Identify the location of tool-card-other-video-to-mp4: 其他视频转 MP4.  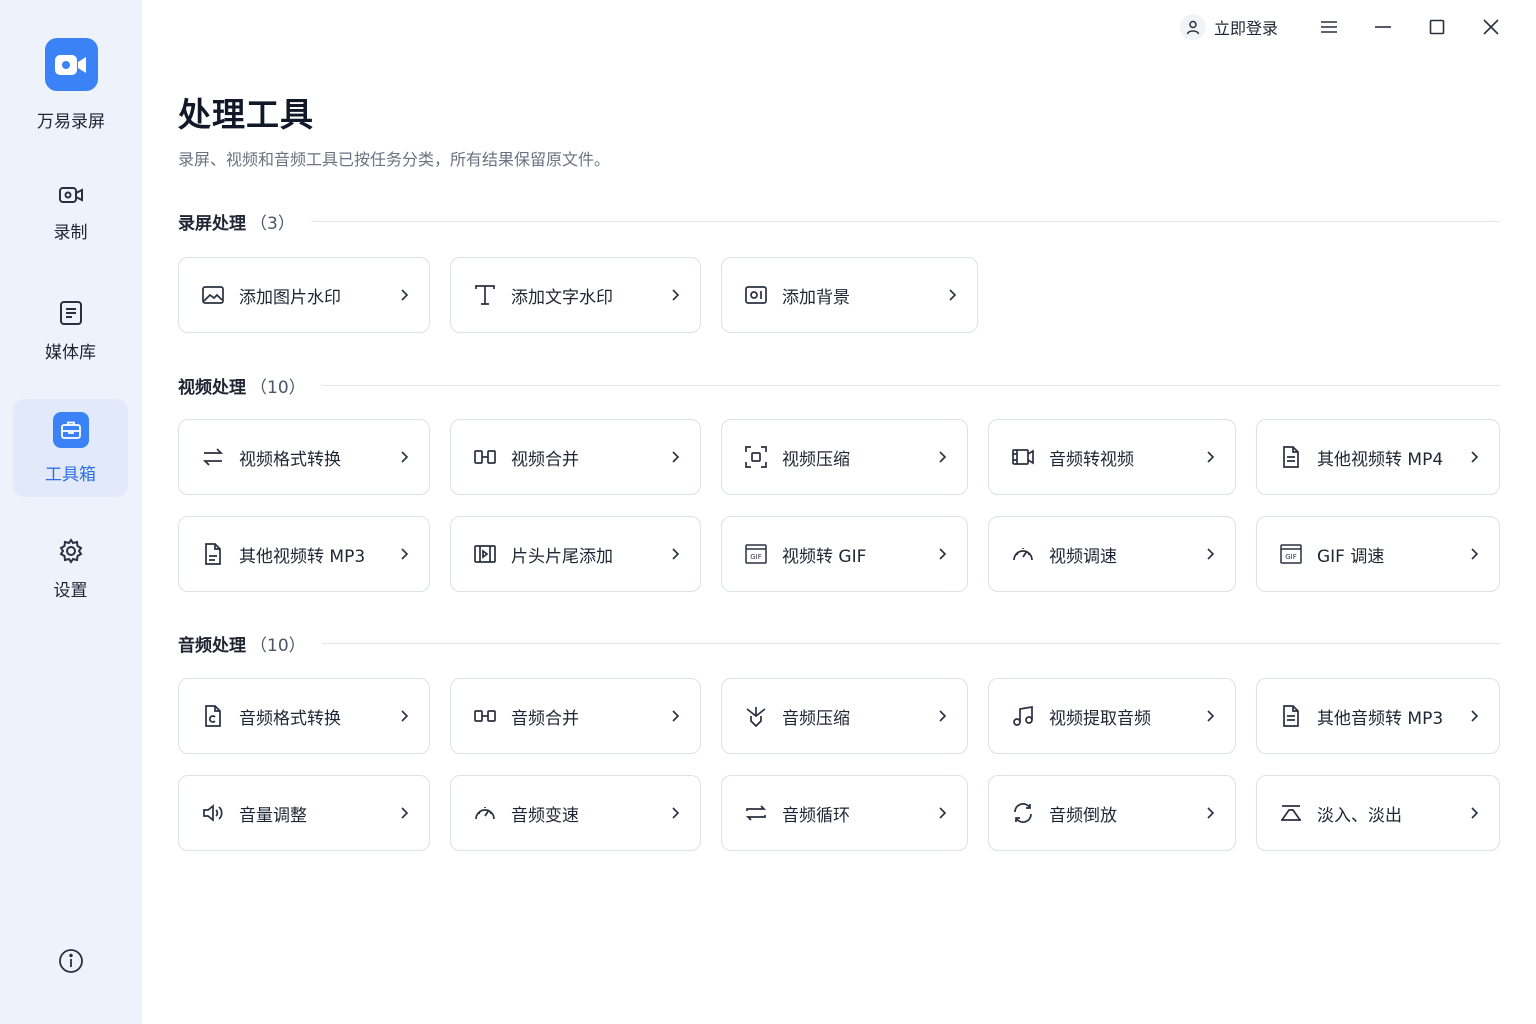
(1378, 457).